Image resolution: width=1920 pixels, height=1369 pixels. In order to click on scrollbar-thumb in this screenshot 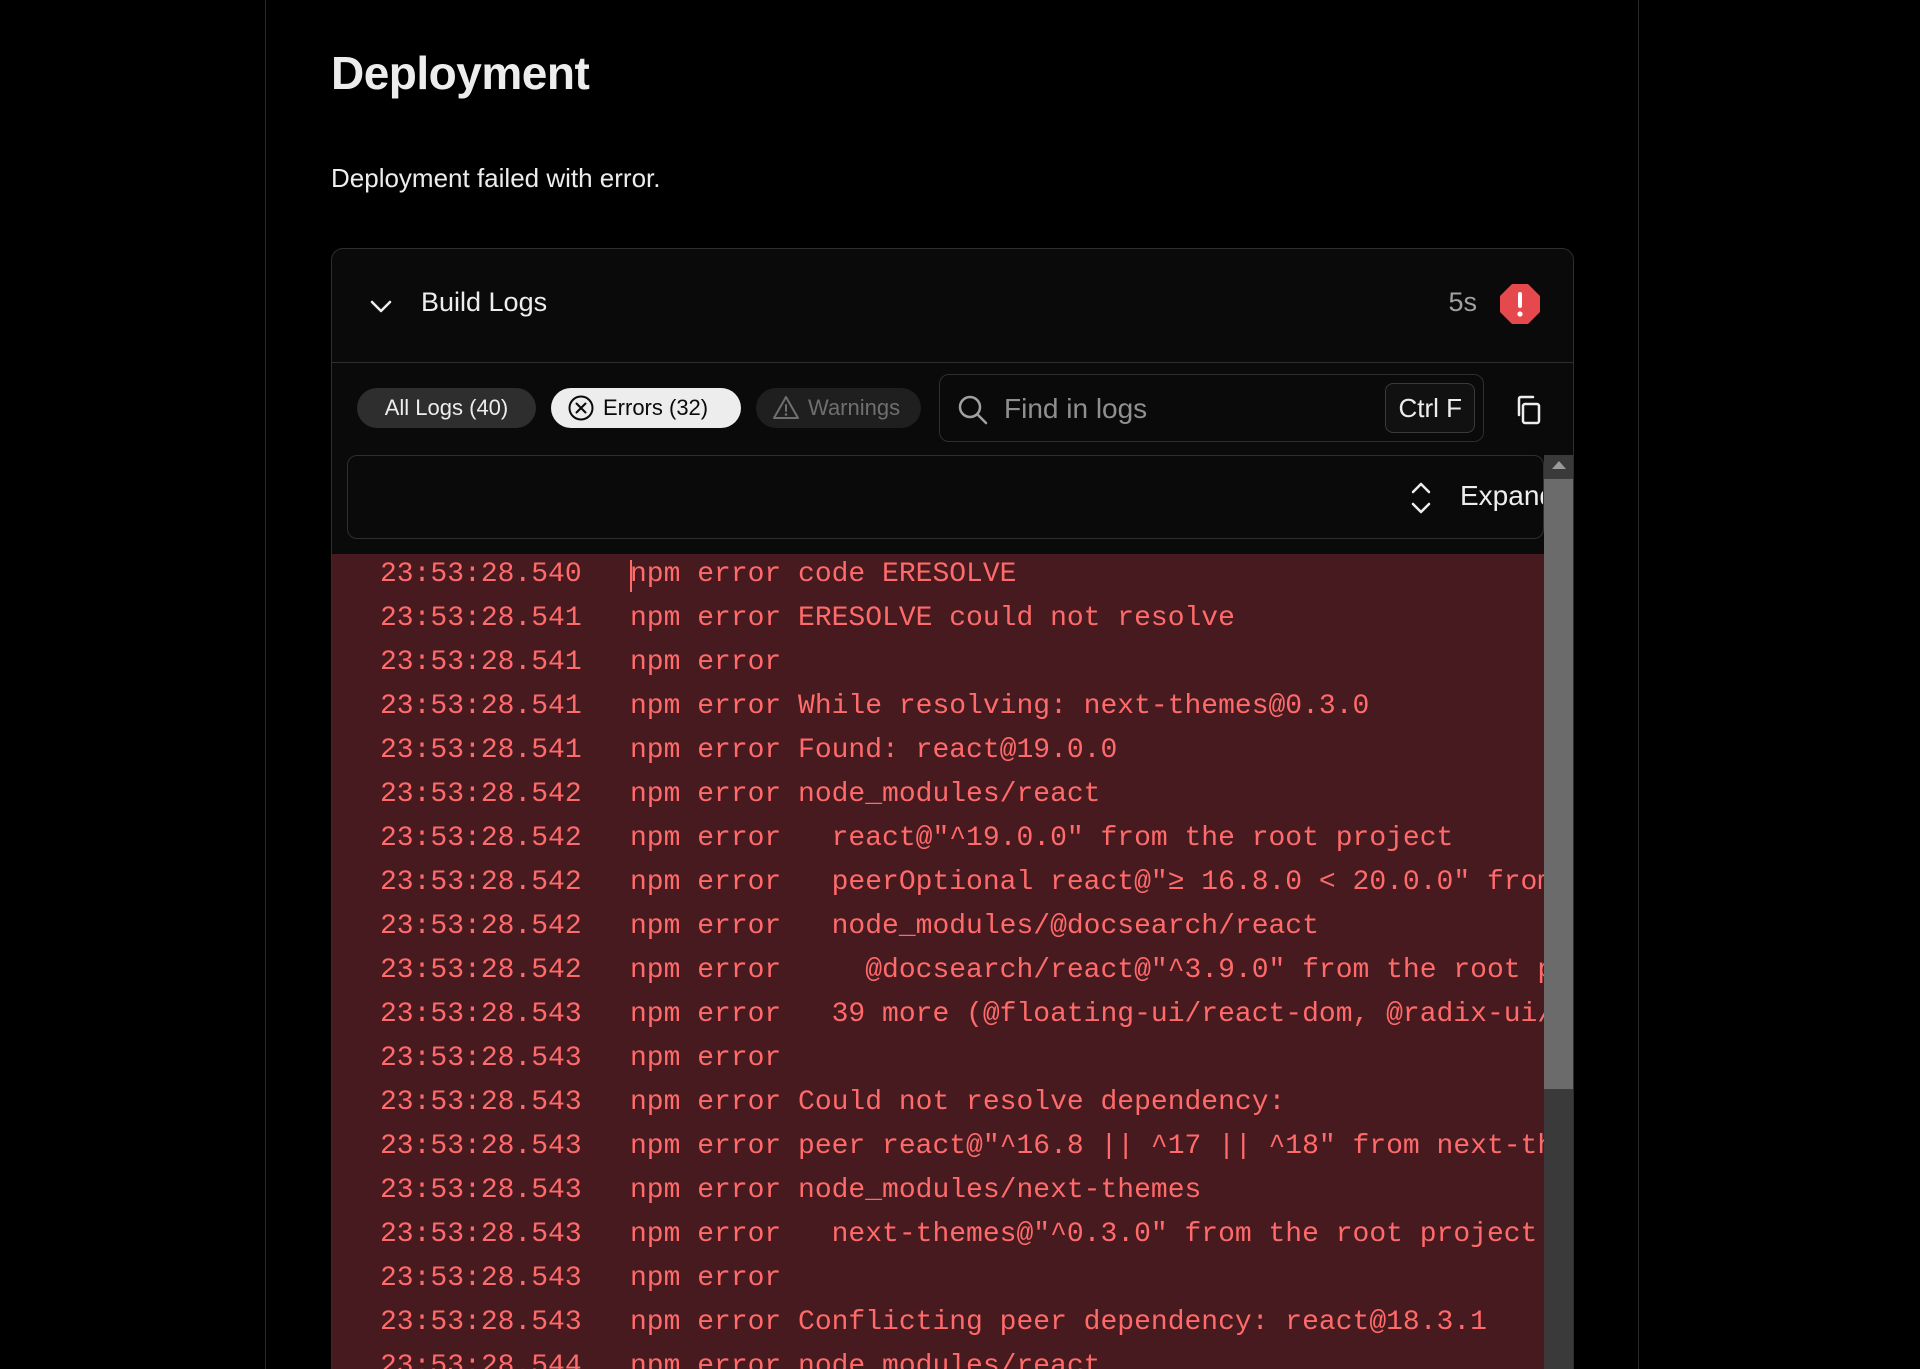, I will do `click(1558, 784)`.